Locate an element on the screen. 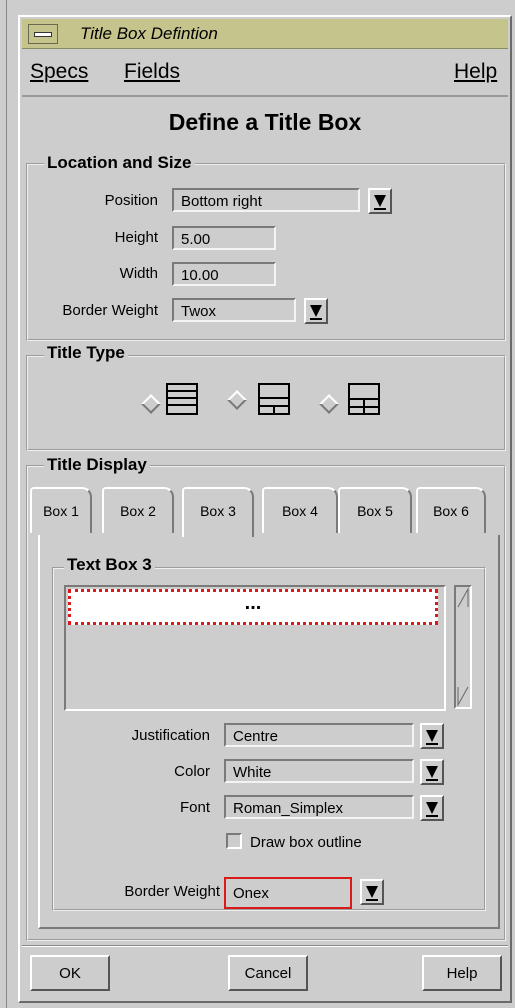 The image size is (515, 1008). justification-dropdown-button is located at coordinates (432, 736).